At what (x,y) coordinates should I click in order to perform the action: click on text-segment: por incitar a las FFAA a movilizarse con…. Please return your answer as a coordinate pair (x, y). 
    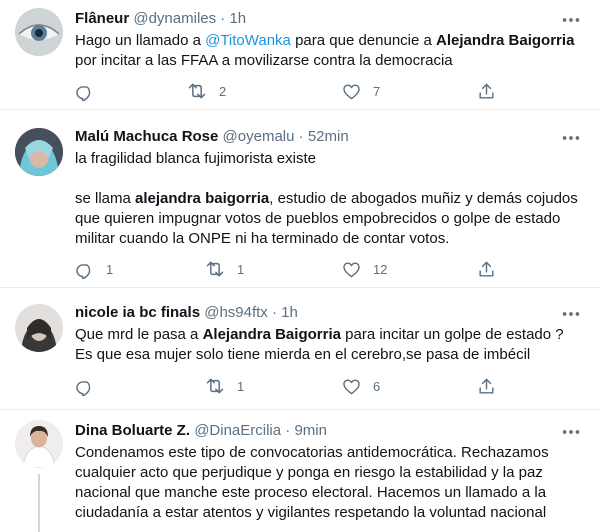
    Looking at the image, I should click on (264, 60).